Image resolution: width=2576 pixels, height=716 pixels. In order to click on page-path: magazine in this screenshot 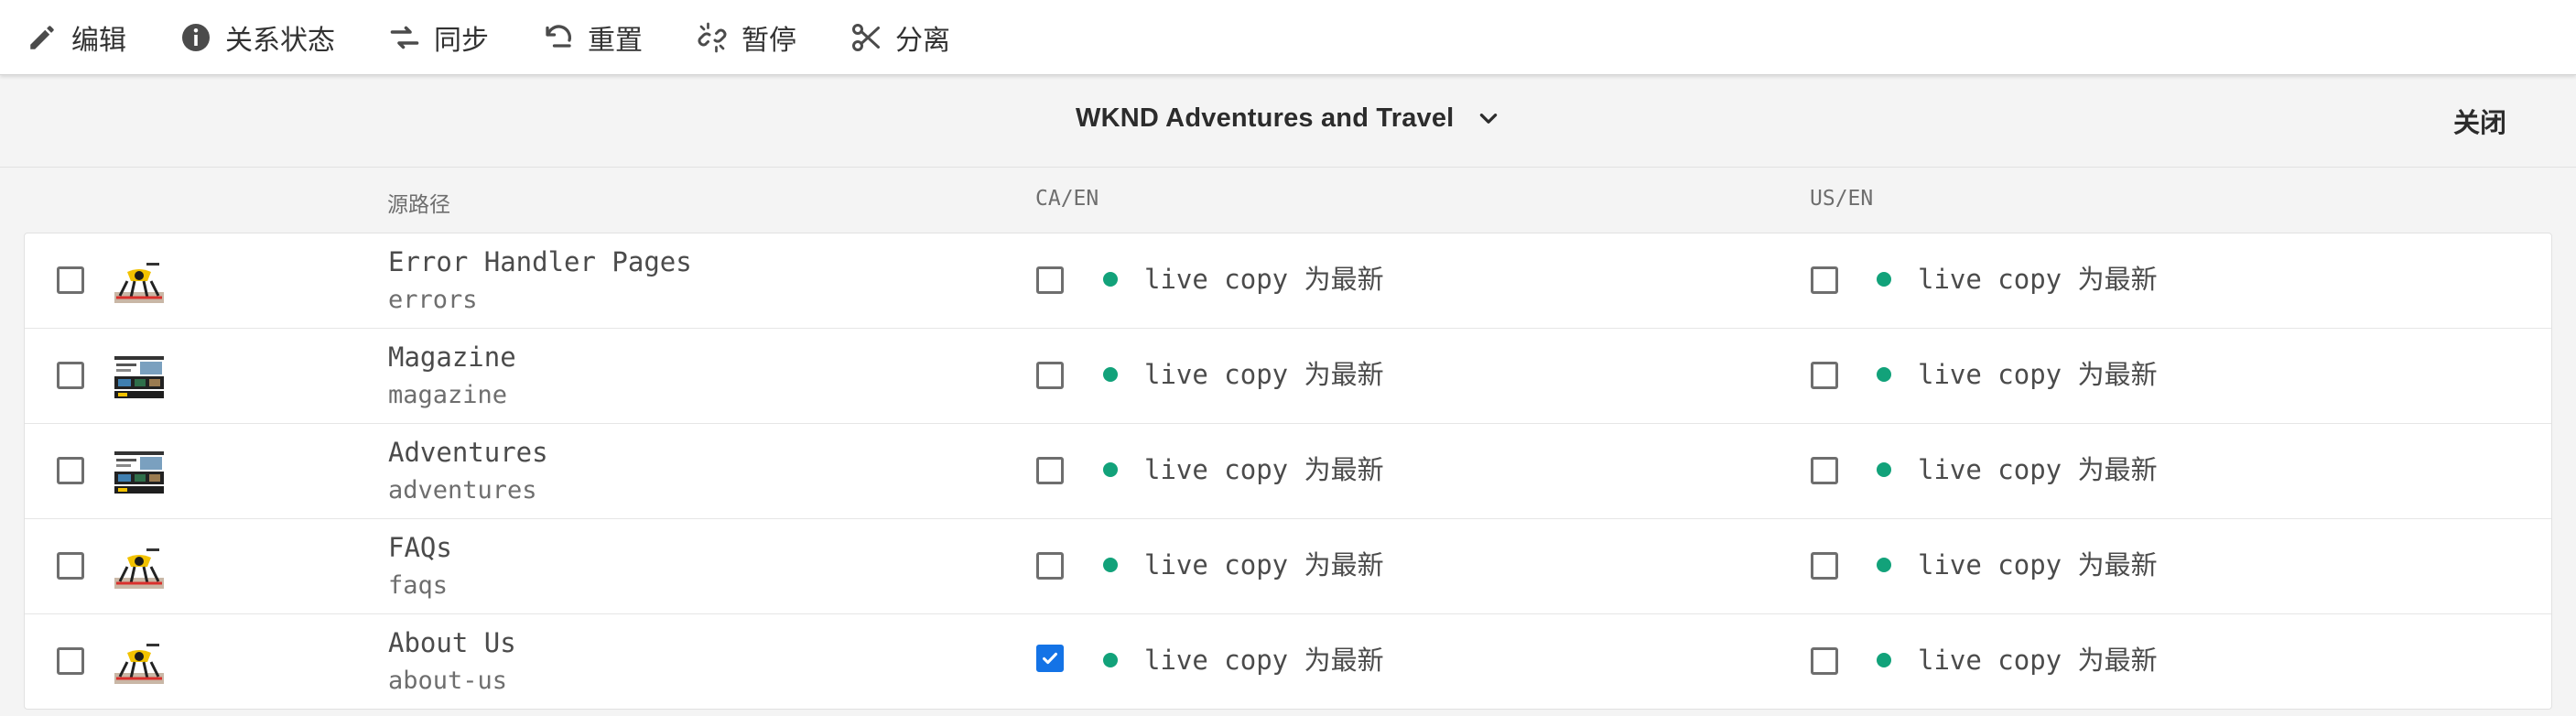, I will do `click(448, 395)`.